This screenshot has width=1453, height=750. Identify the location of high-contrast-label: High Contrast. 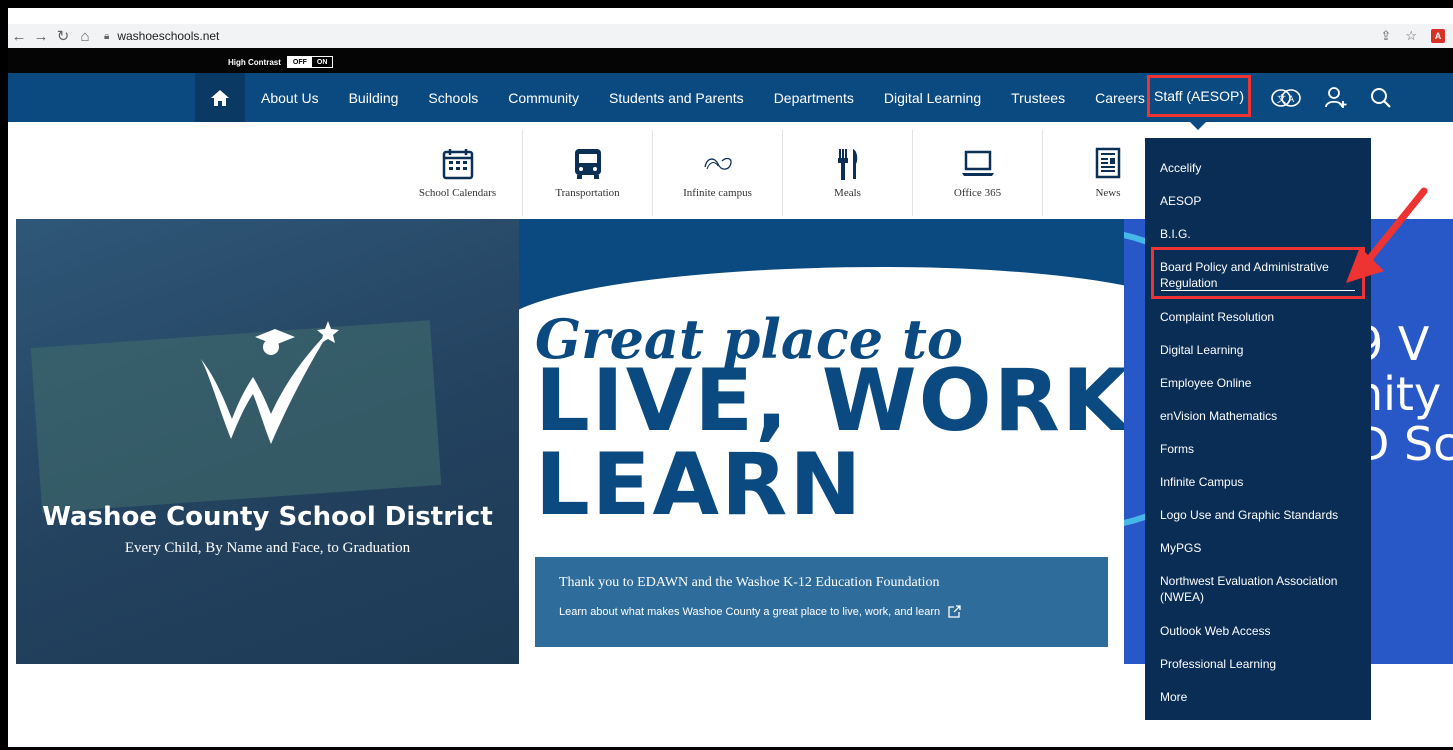
(254, 62).